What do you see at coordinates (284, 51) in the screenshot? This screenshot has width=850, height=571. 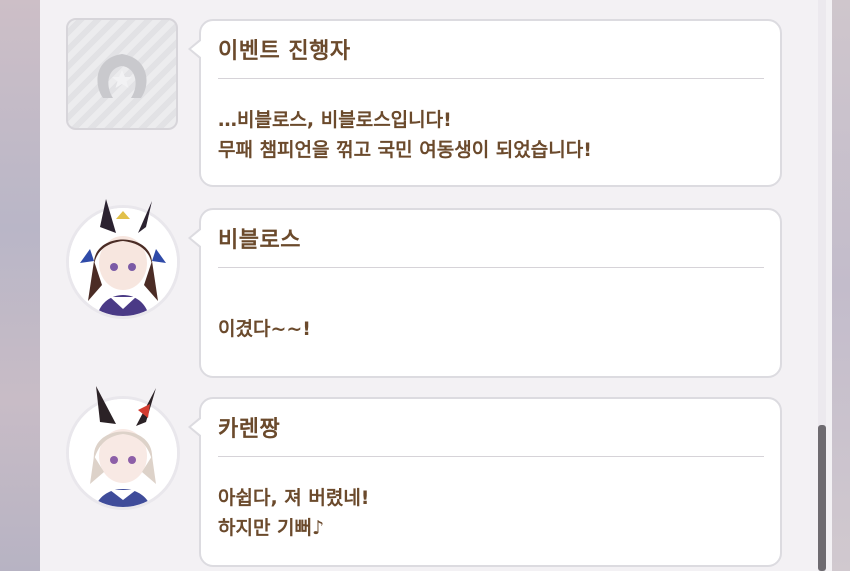 I see `speaker-name: 이벤트 진행자` at bounding box center [284, 51].